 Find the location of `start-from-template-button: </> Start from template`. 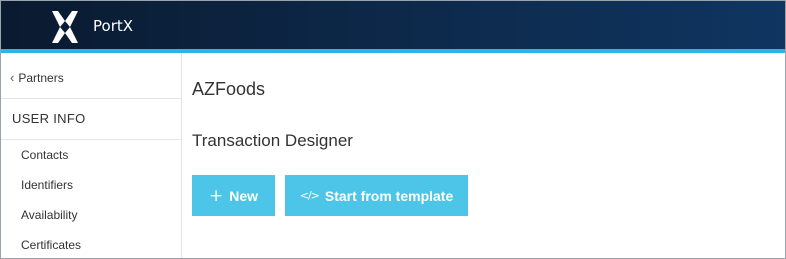

start-from-template-button: </> Start from template is located at coordinates (376, 195).